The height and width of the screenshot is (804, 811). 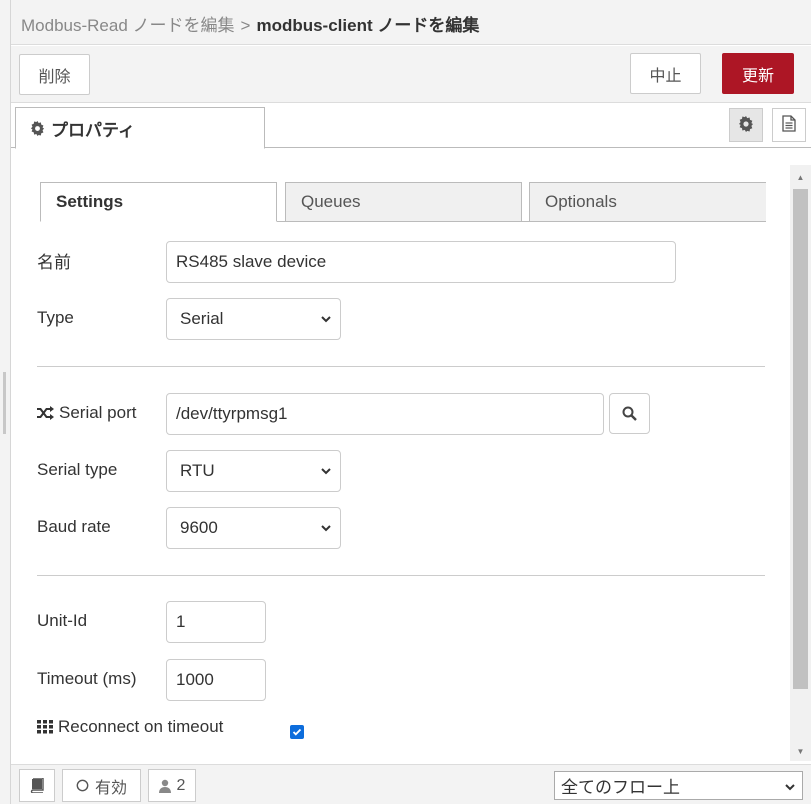 I want to click on search-icon, so click(x=629, y=413).